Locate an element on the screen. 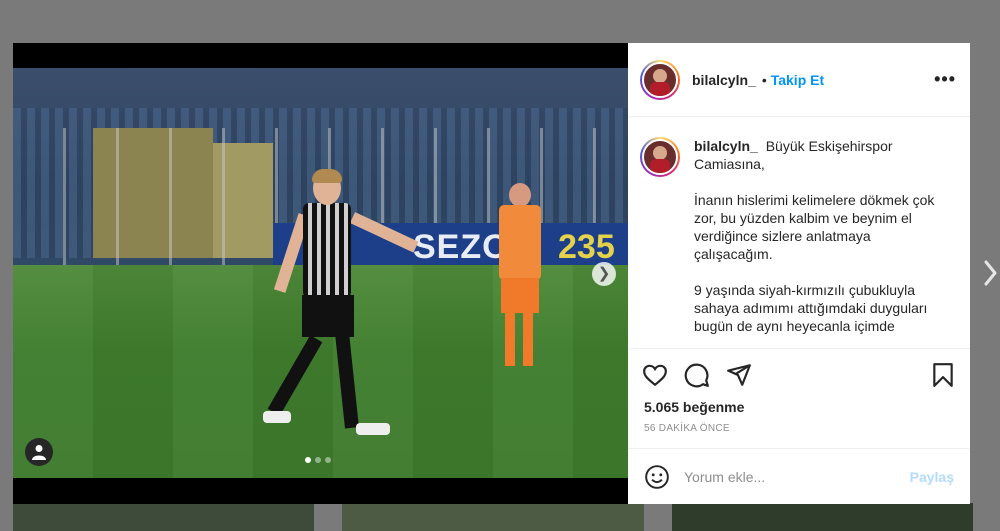 This screenshot has height=531, width=1000. heart-icon is located at coordinates (655, 375).